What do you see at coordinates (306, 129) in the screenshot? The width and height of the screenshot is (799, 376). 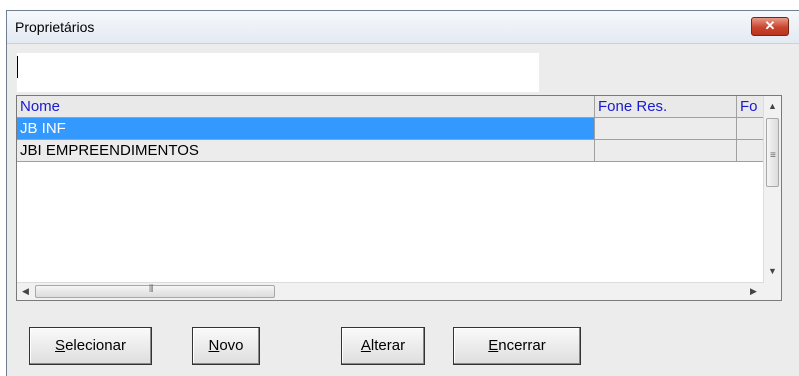 I see `cell-nome: JB INF` at bounding box center [306, 129].